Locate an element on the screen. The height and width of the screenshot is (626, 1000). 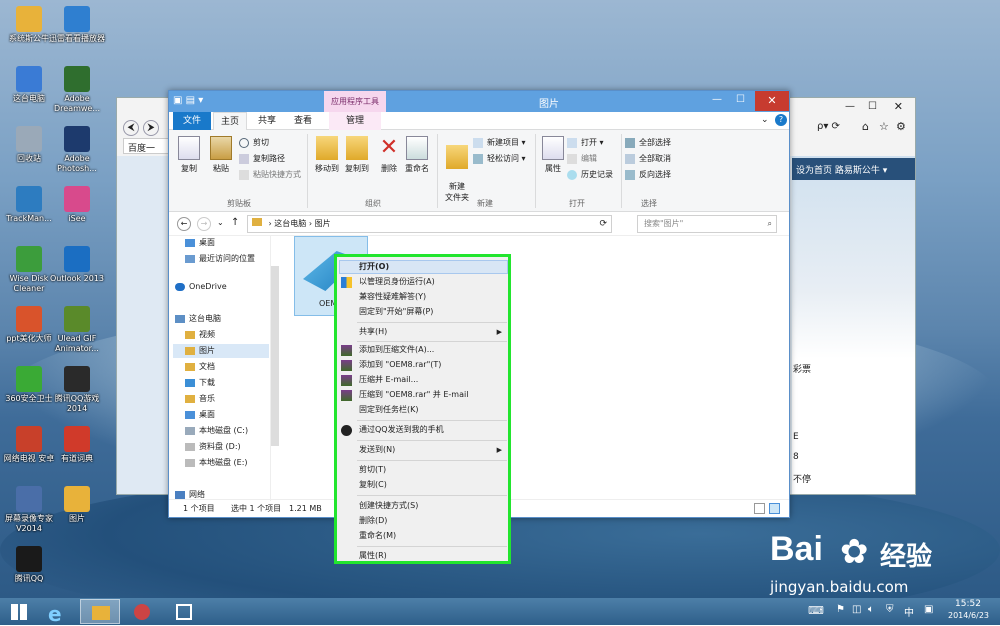
nav-item-pictures: 图片 is located at coordinates (221, 351).